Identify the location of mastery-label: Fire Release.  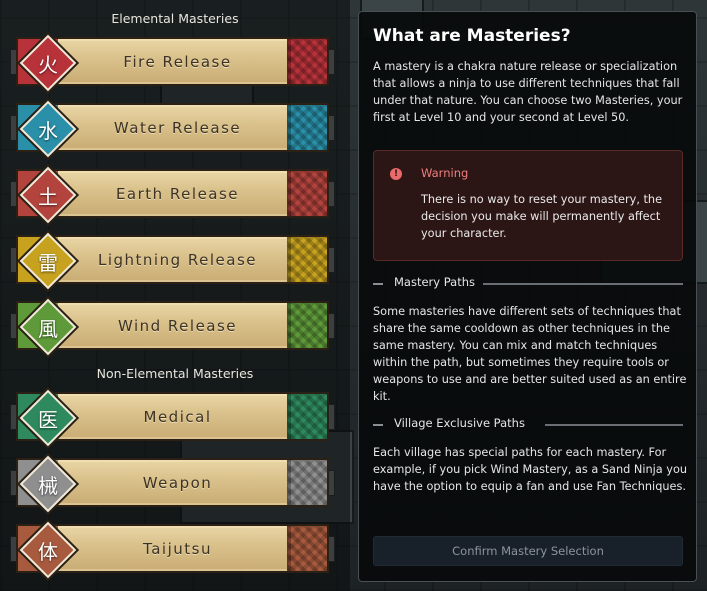
(177, 61).